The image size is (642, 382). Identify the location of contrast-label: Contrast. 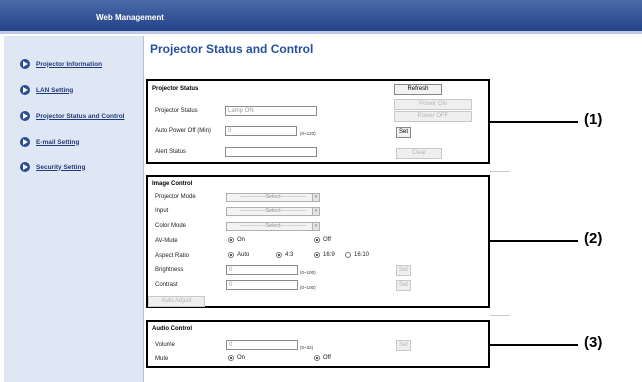
(166, 285).